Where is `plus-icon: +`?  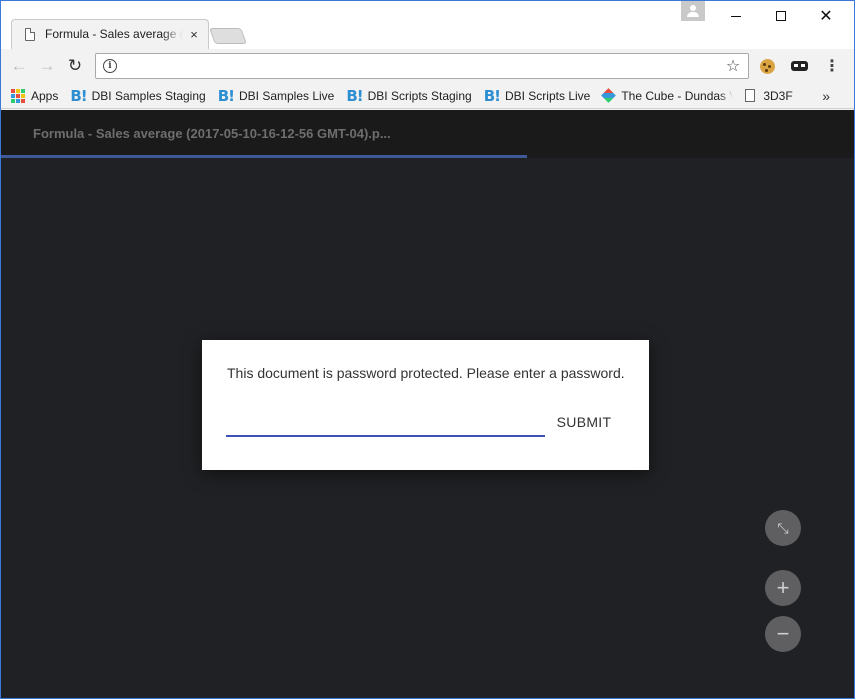
plus-icon: + is located at coordinates (783, 587).